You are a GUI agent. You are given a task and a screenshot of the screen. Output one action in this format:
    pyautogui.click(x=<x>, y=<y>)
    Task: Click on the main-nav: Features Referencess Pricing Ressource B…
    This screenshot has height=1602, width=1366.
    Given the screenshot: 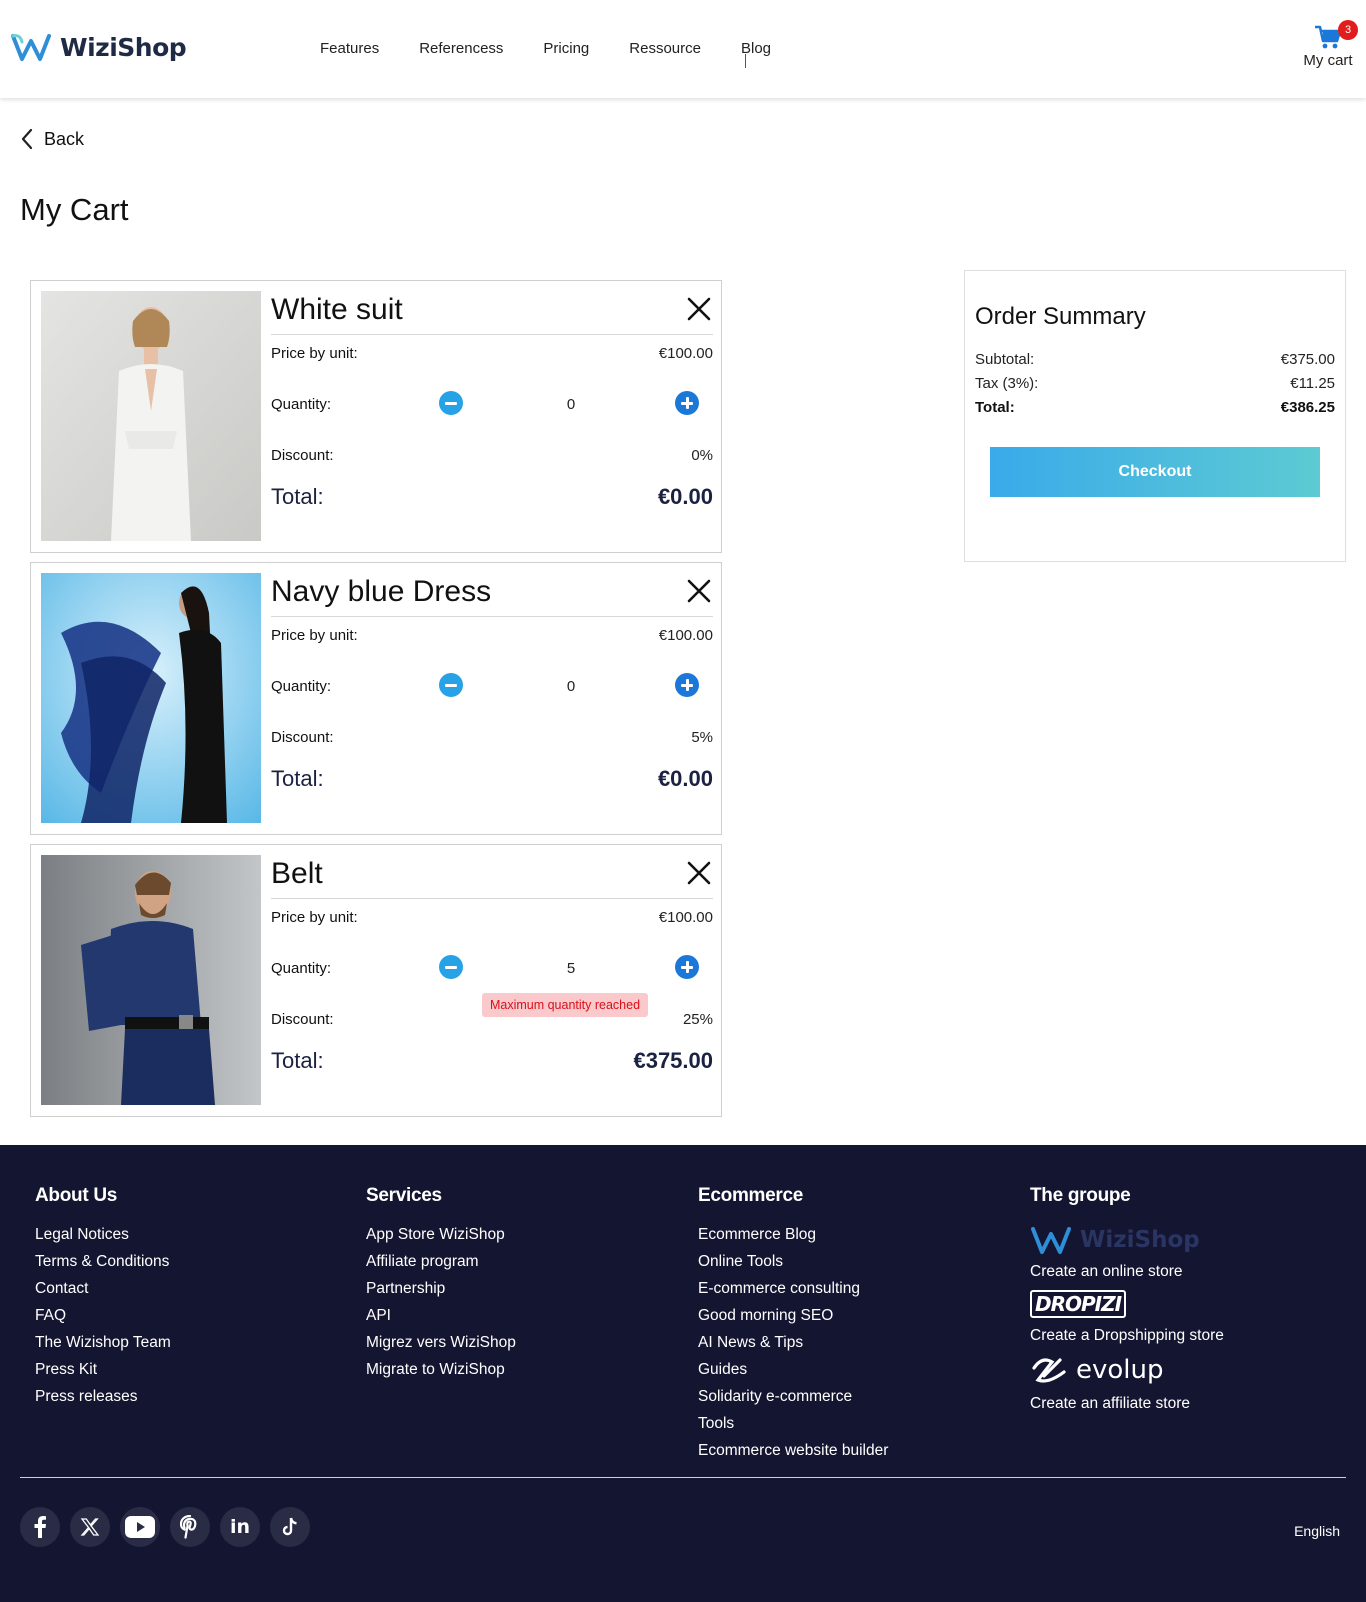 What is the action you would take?
    pyautogui.click(x=565, y=54)
    